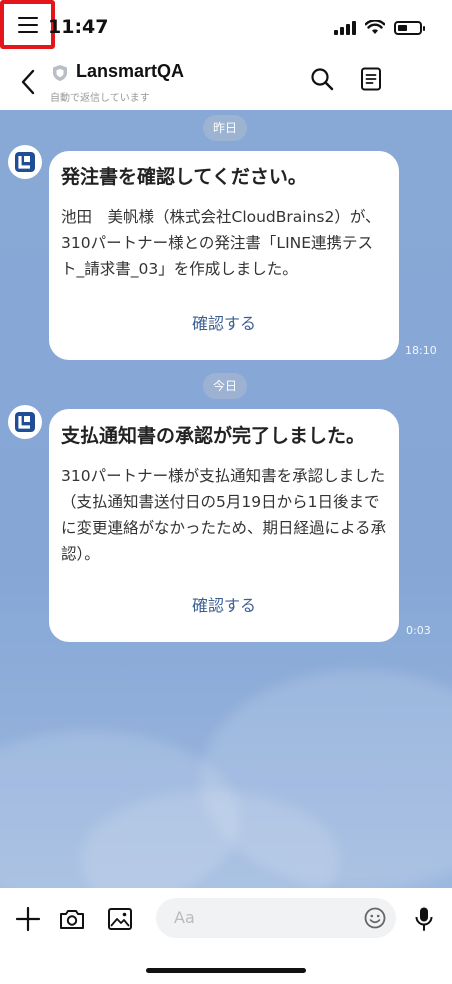 This screenshot has height=984, width=452. I want to click on message-input-placeholder: Aa, so click(184, 917).